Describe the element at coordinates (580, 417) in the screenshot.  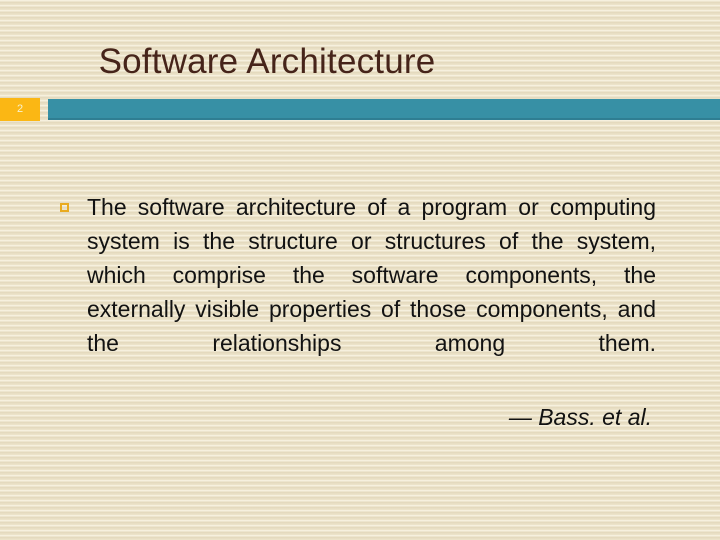
I see `attribution-text: — Bass. et al.` at that location.